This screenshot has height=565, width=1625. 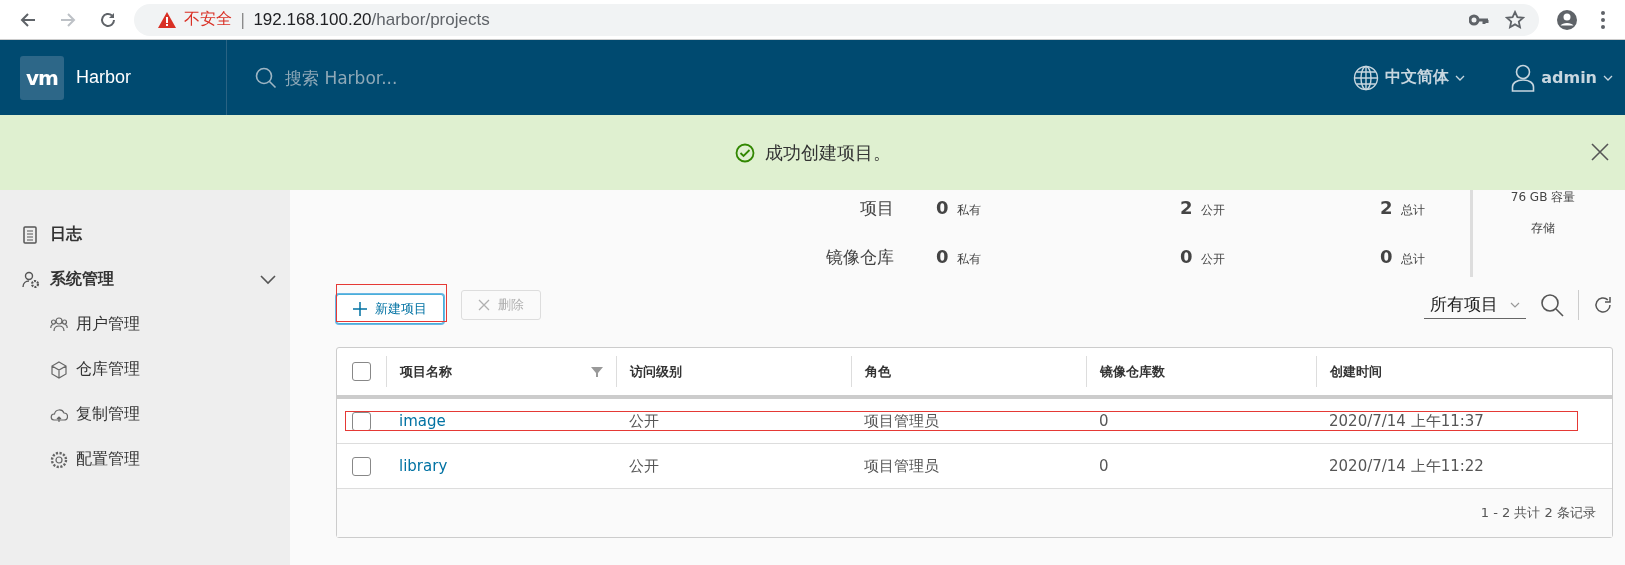 What do you see at coordinates (145, 234) in the screenshot?
I see `sidebar-item: 日志` at bounding box center [145, 234].